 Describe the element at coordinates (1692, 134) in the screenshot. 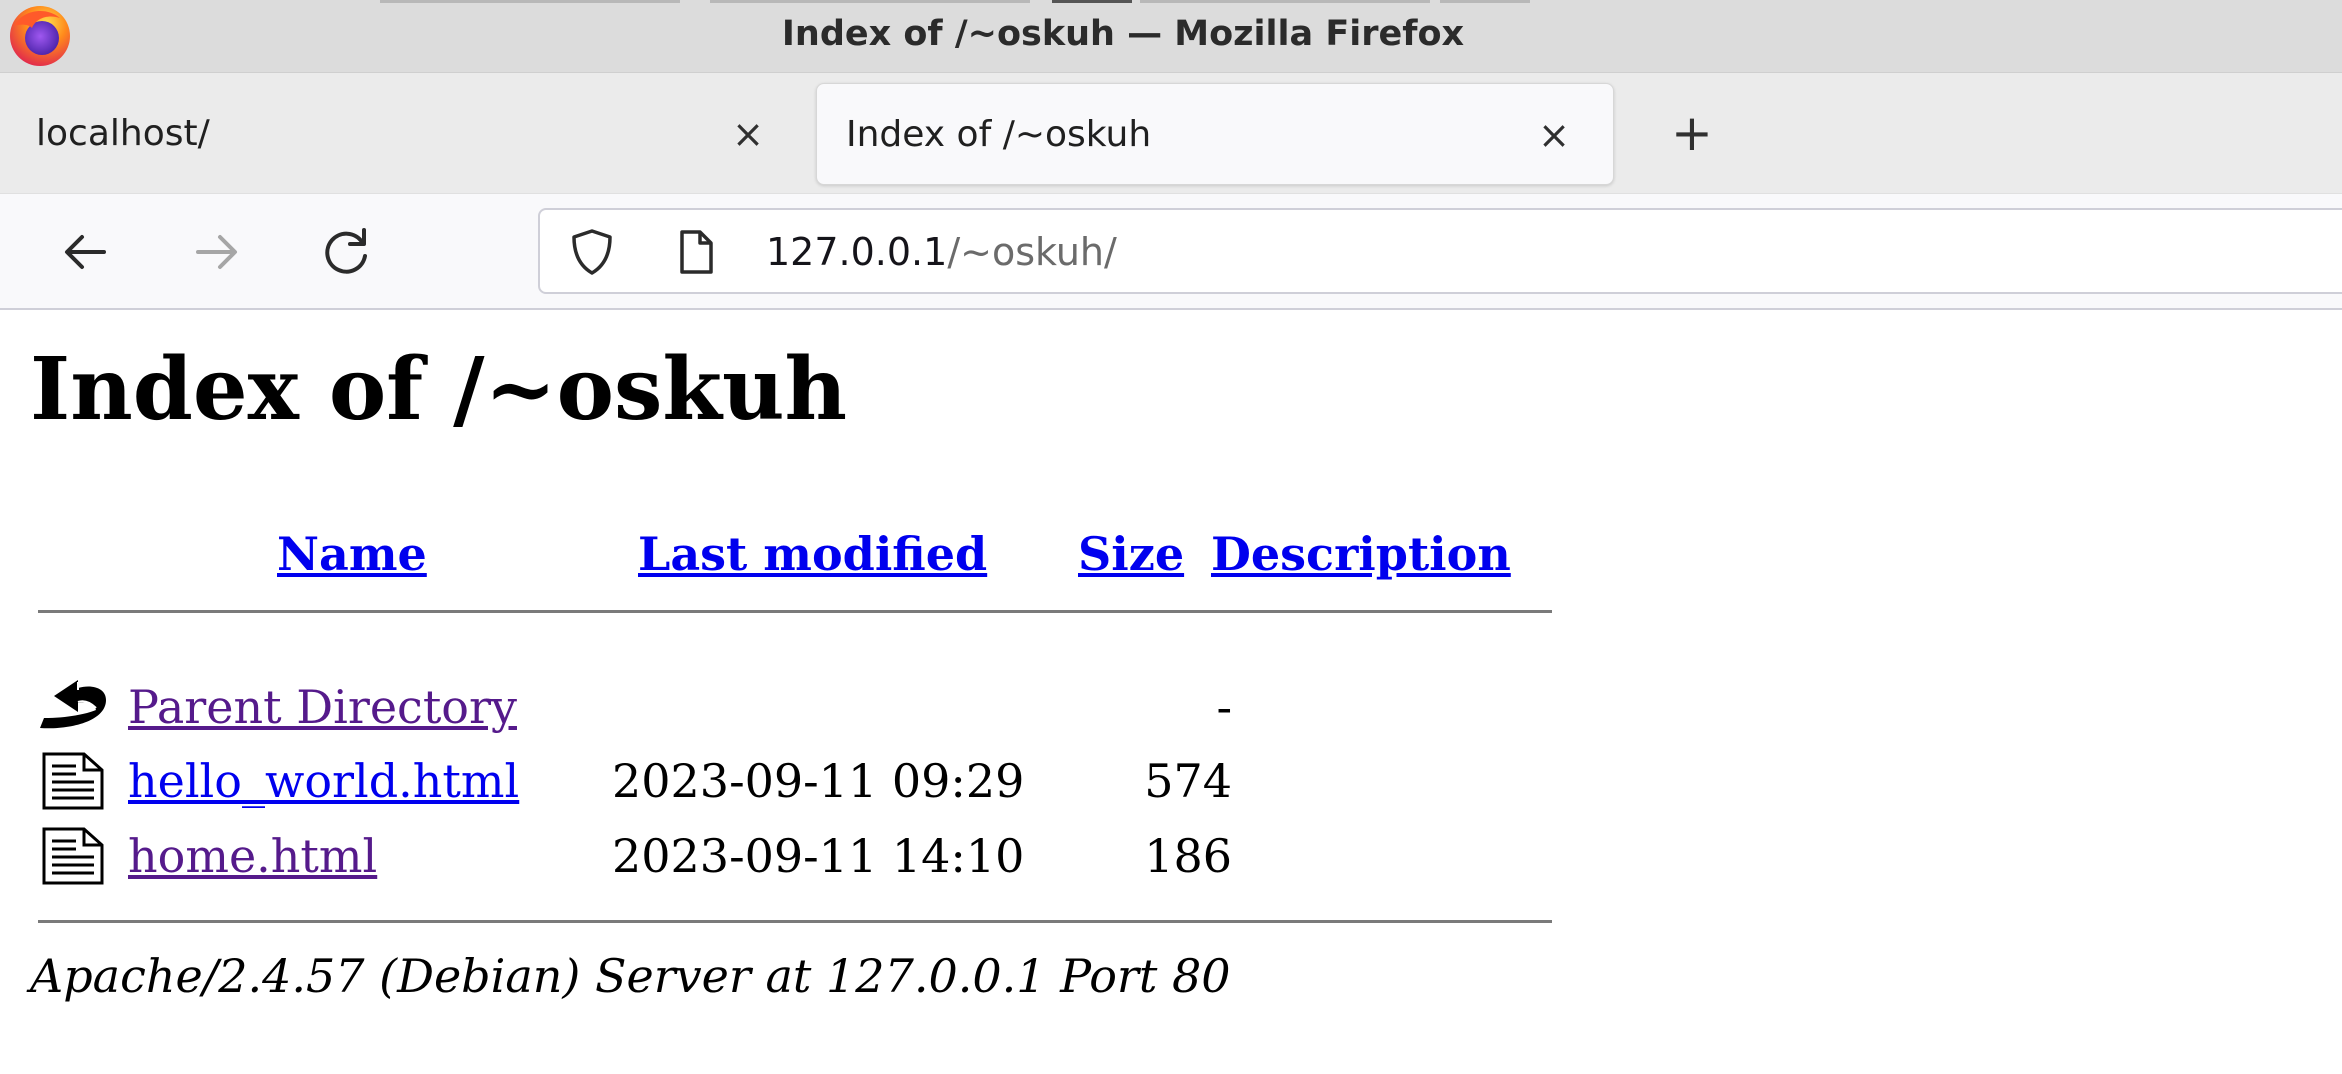

I see `new-tab-button: +` at that location.